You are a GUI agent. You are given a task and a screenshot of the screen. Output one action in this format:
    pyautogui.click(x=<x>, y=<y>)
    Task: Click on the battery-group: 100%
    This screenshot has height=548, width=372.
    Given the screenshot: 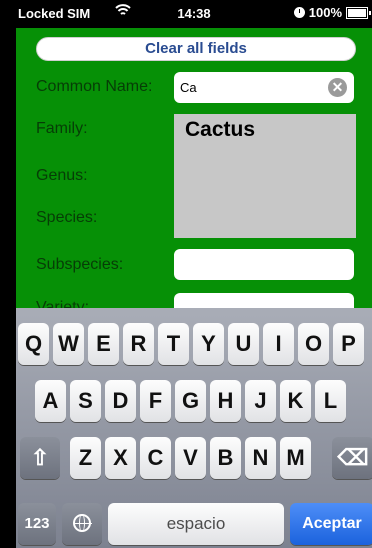 What is the action you would take?
    pyautogui.click(x=332, y=12)
    